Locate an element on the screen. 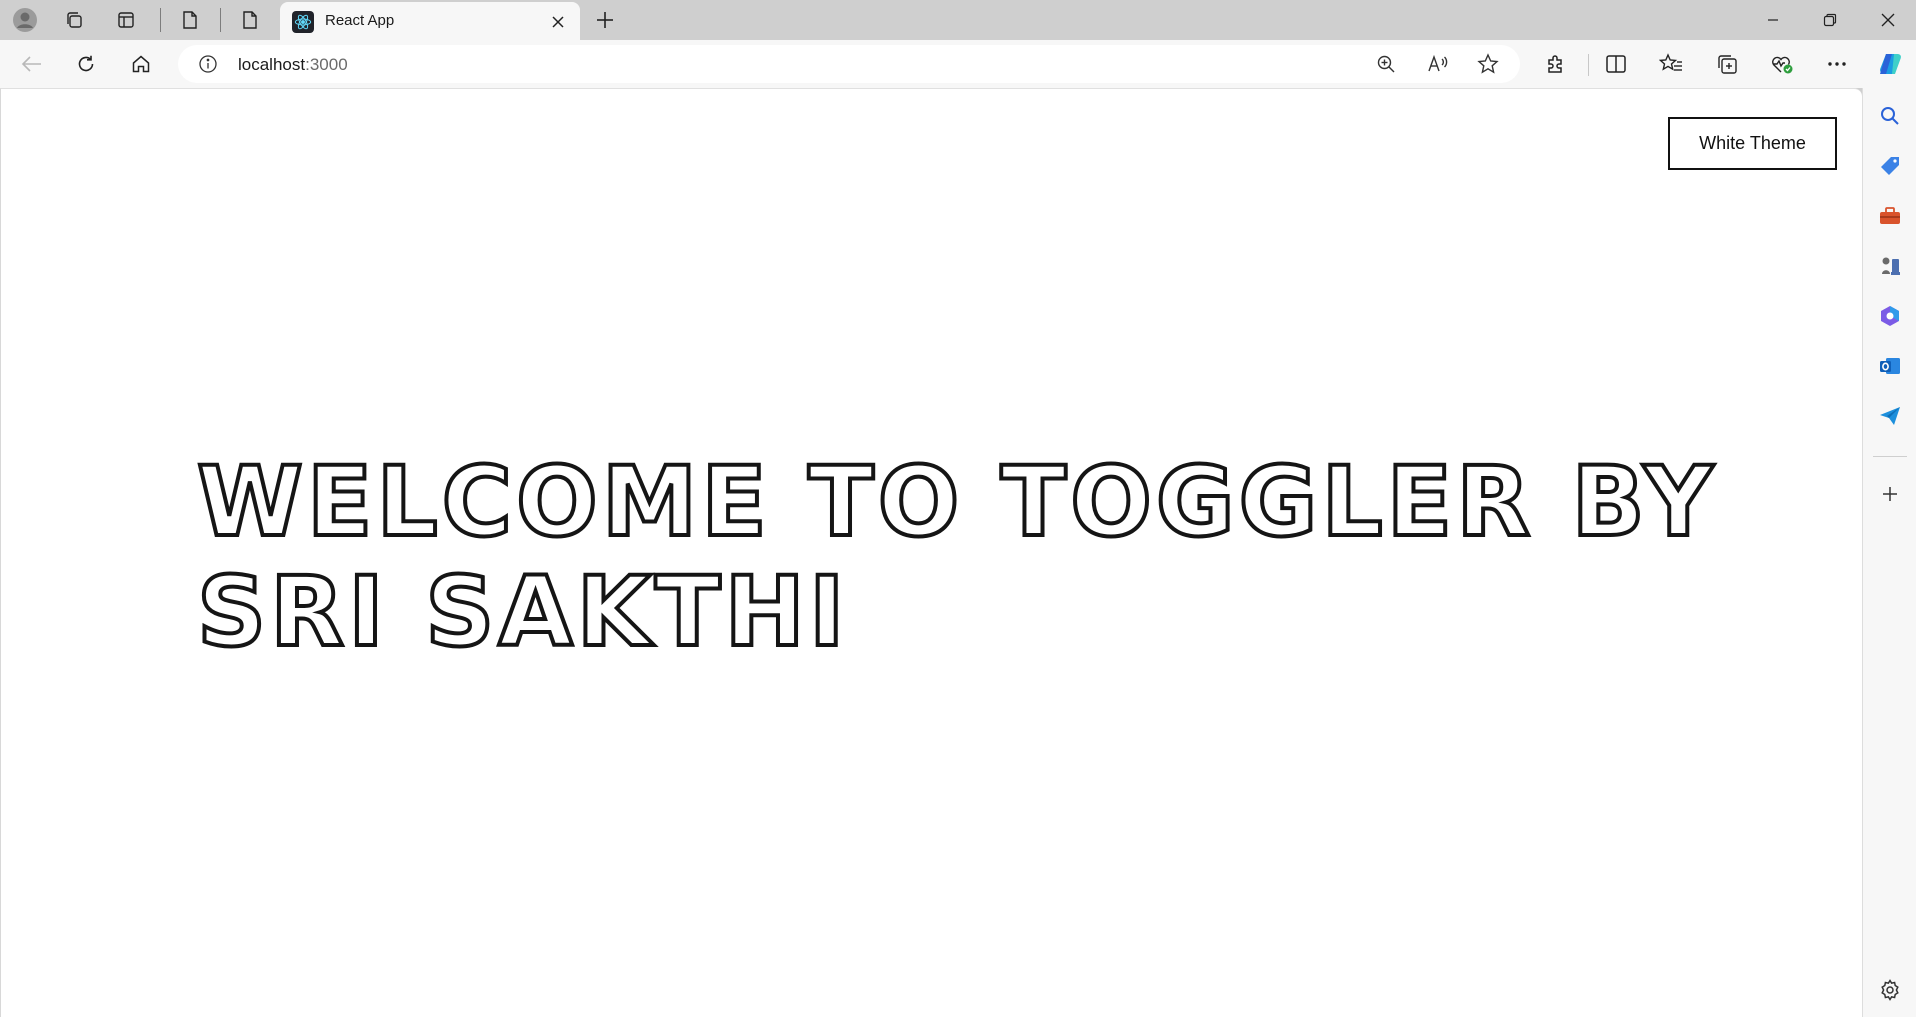  minimize-button is located at coordinates (1773, 20).